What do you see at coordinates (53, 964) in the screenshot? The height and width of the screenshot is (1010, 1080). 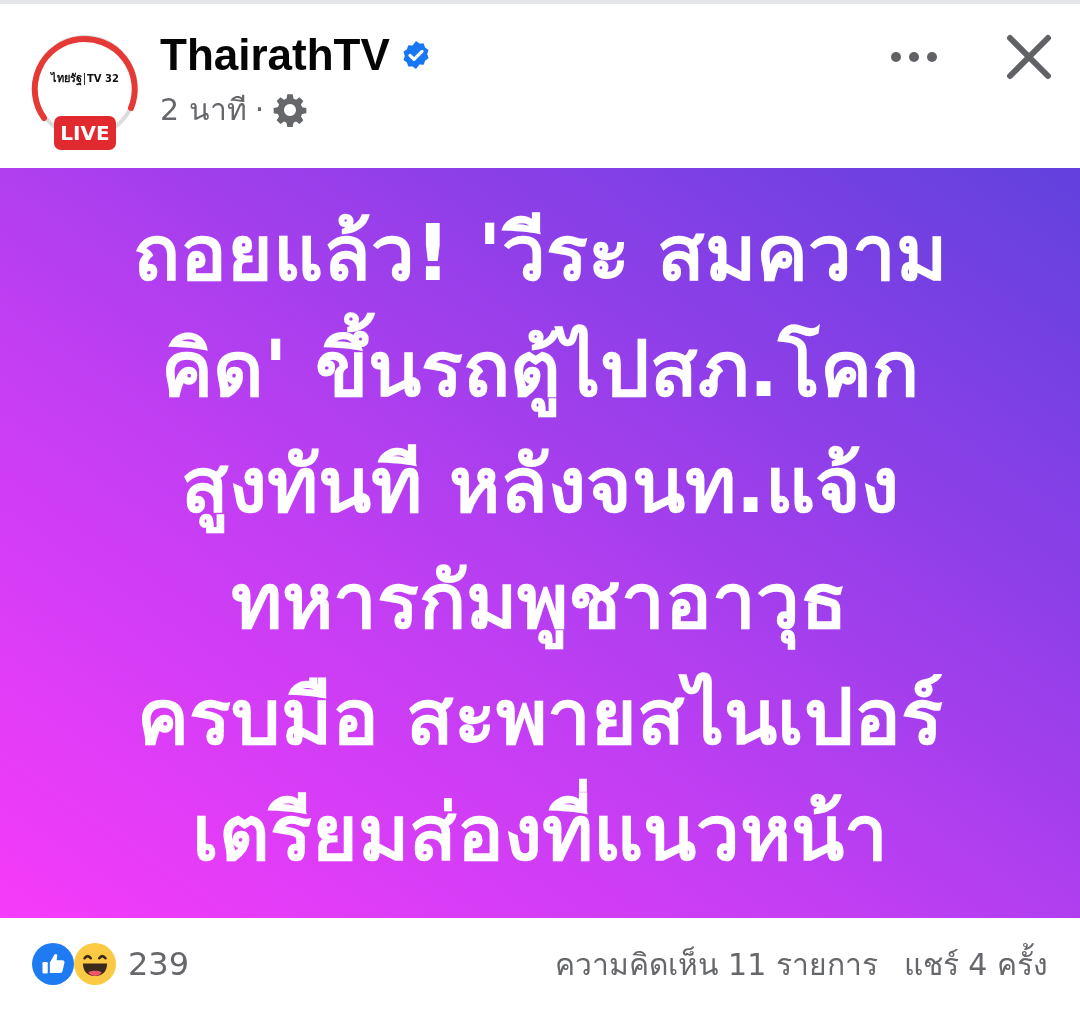 I see `thumbs-up-icon` at bounding box center [53, 964].